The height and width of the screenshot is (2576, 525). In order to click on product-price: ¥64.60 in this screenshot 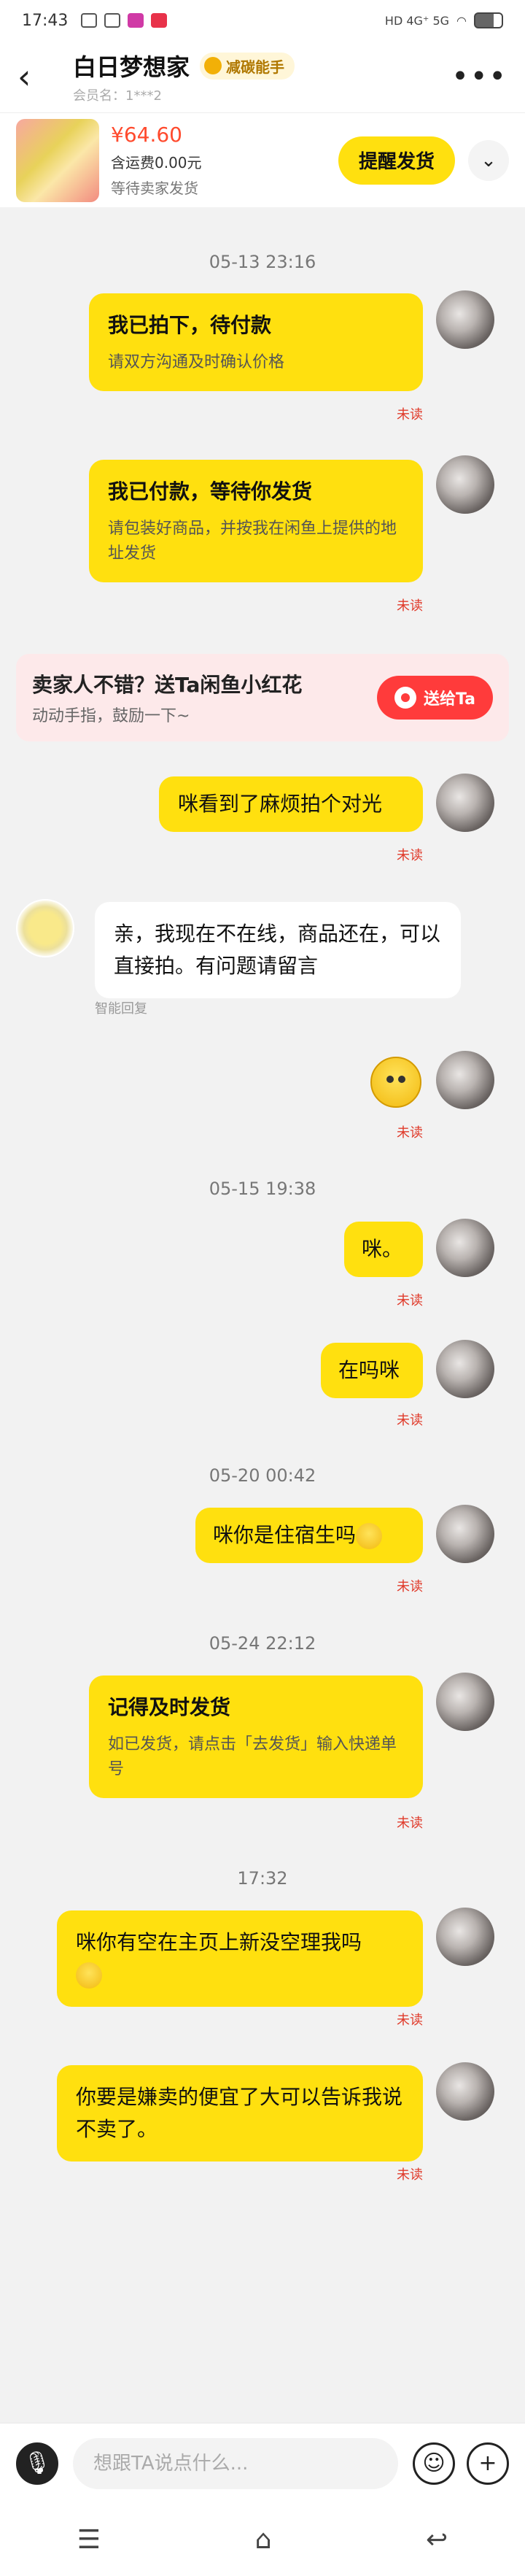, I will do `click(146, 135)`.